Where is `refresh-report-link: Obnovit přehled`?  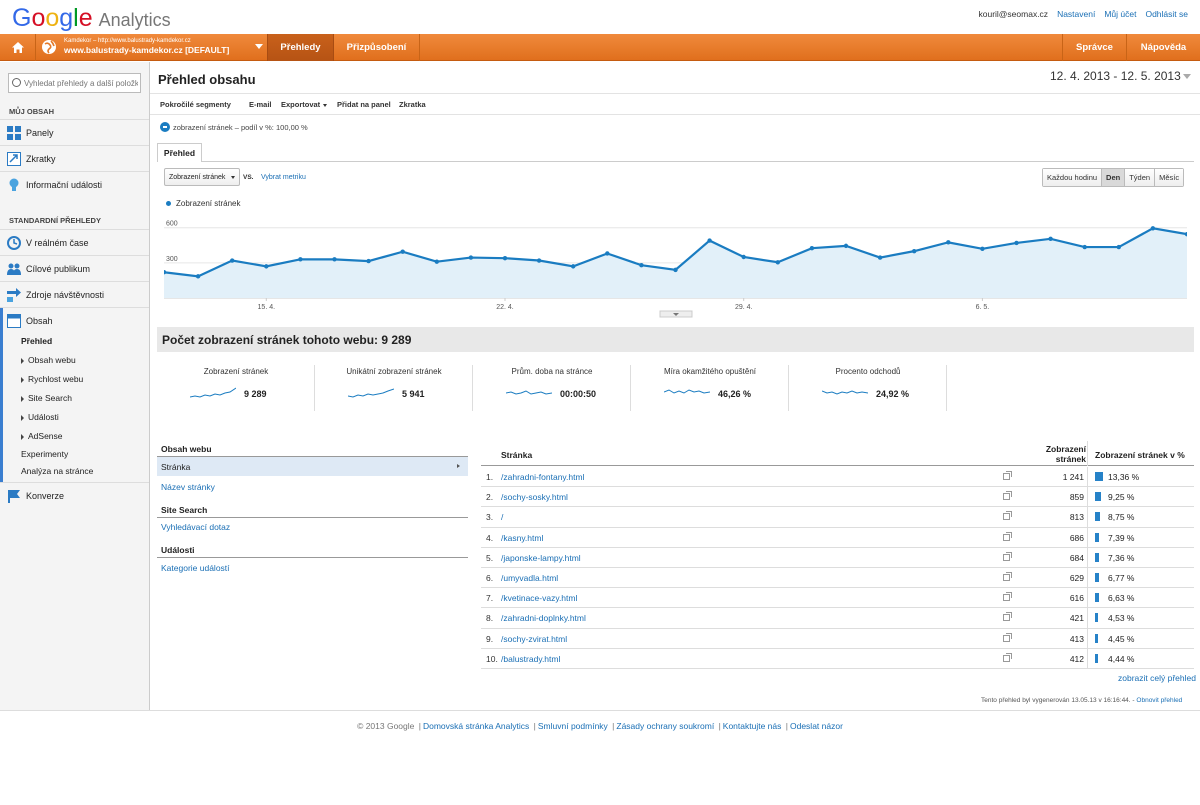 refresh-report-link: Obnovit přehled is located at coordinates (1159, 700).